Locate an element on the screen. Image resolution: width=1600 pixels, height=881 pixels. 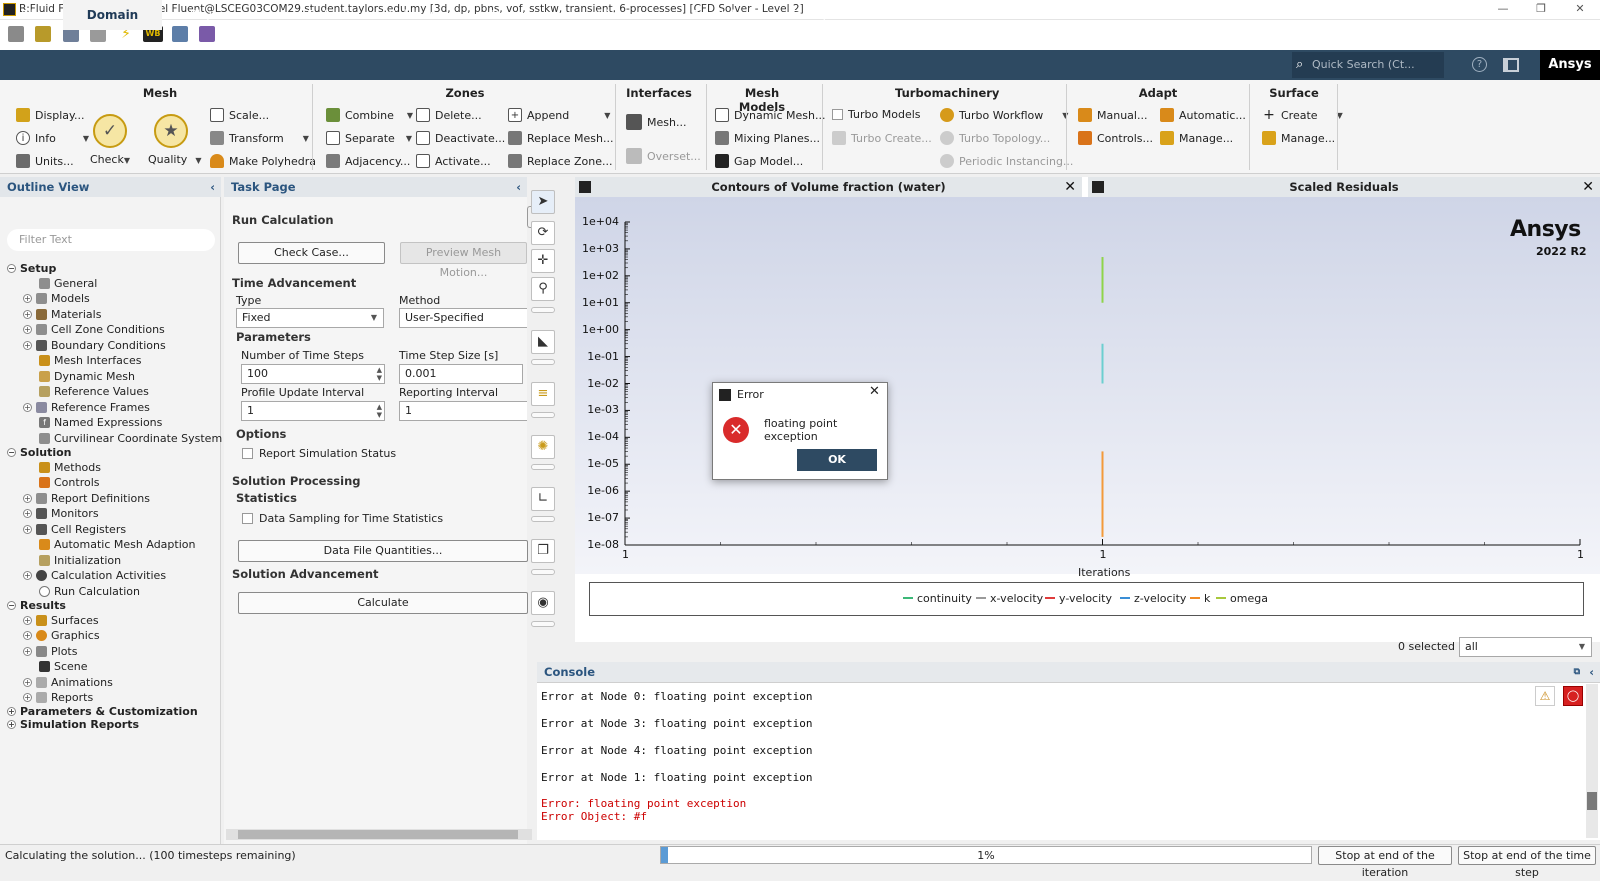
combine-button: Combine ▼ is located at coordinates (369, 115).